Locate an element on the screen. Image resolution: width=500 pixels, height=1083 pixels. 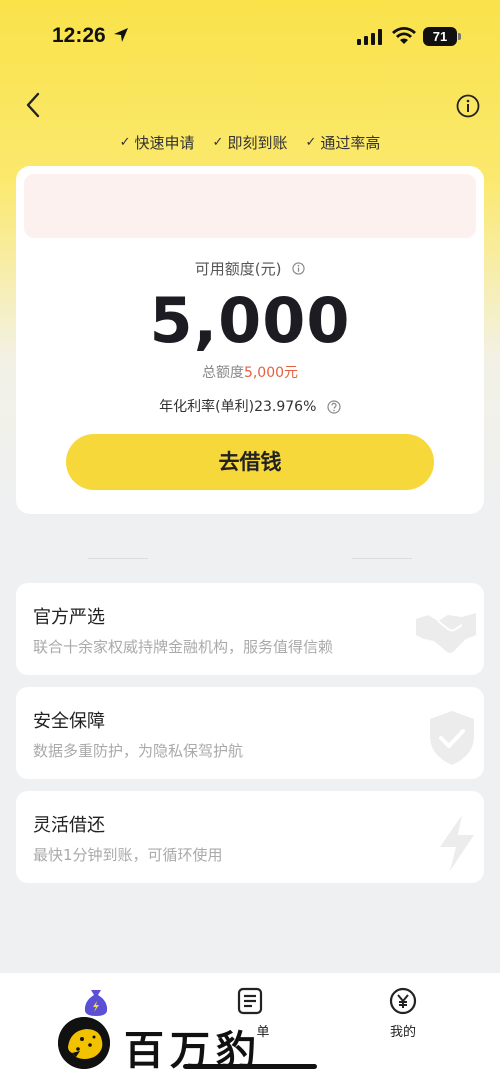
feature-item: ✓ 快速申请 is located at coordinates (157, 142).